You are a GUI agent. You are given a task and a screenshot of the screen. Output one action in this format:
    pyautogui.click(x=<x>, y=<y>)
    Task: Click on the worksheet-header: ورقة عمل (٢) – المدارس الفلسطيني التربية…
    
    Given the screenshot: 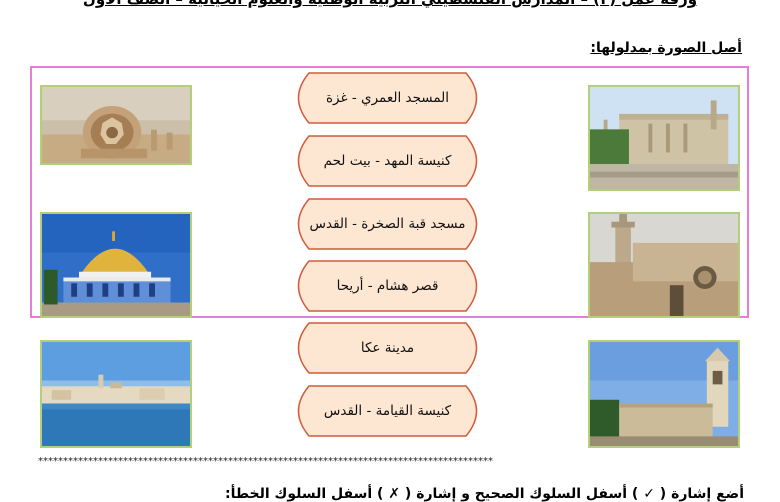 What is the action you would take?
    pyautogui.click(x=390, y=4)
    